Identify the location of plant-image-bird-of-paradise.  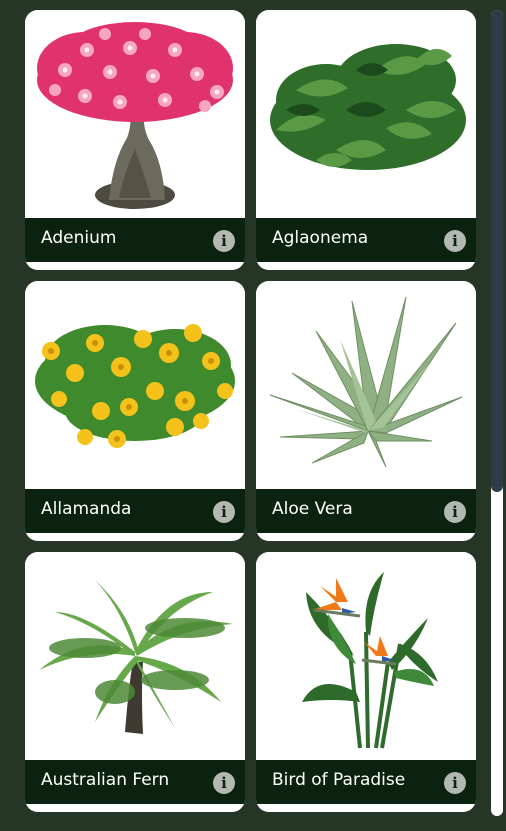
(366, 656).